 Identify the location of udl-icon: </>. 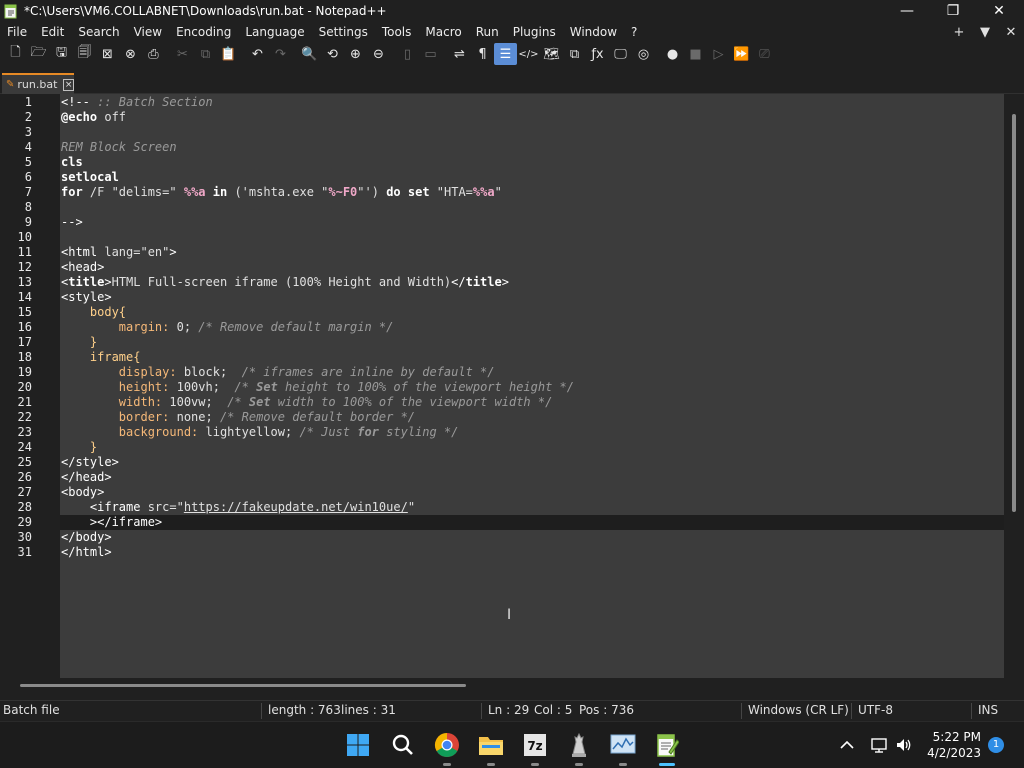
(528, 54).